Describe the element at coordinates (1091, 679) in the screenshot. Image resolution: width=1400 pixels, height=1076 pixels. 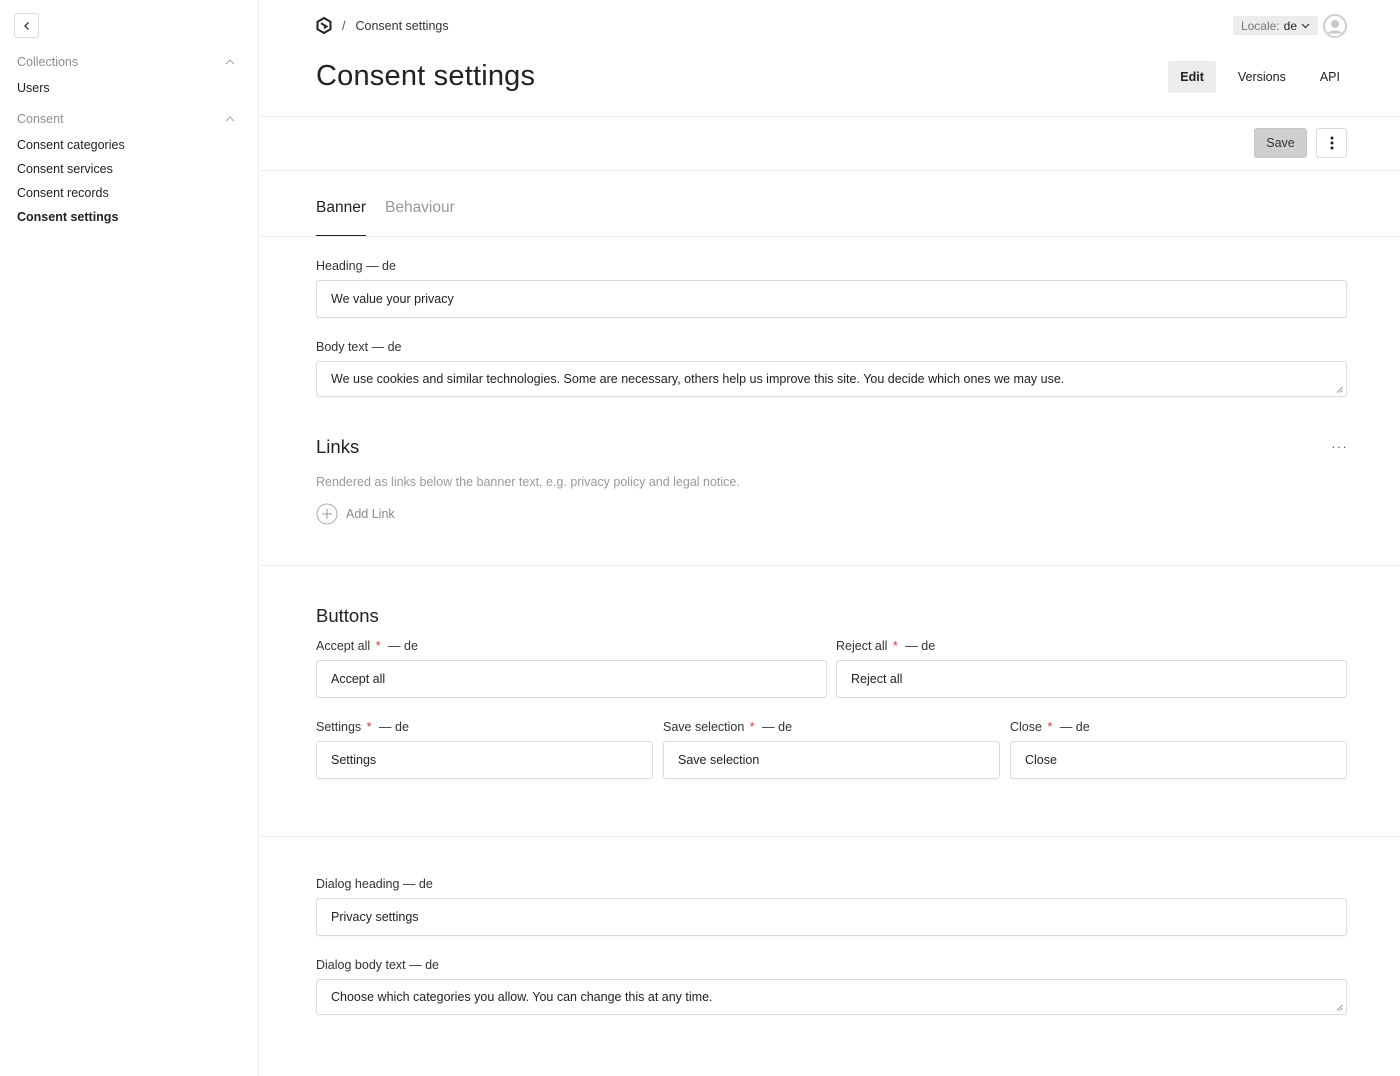
I see `reject-all-input: Reject all` at that location.